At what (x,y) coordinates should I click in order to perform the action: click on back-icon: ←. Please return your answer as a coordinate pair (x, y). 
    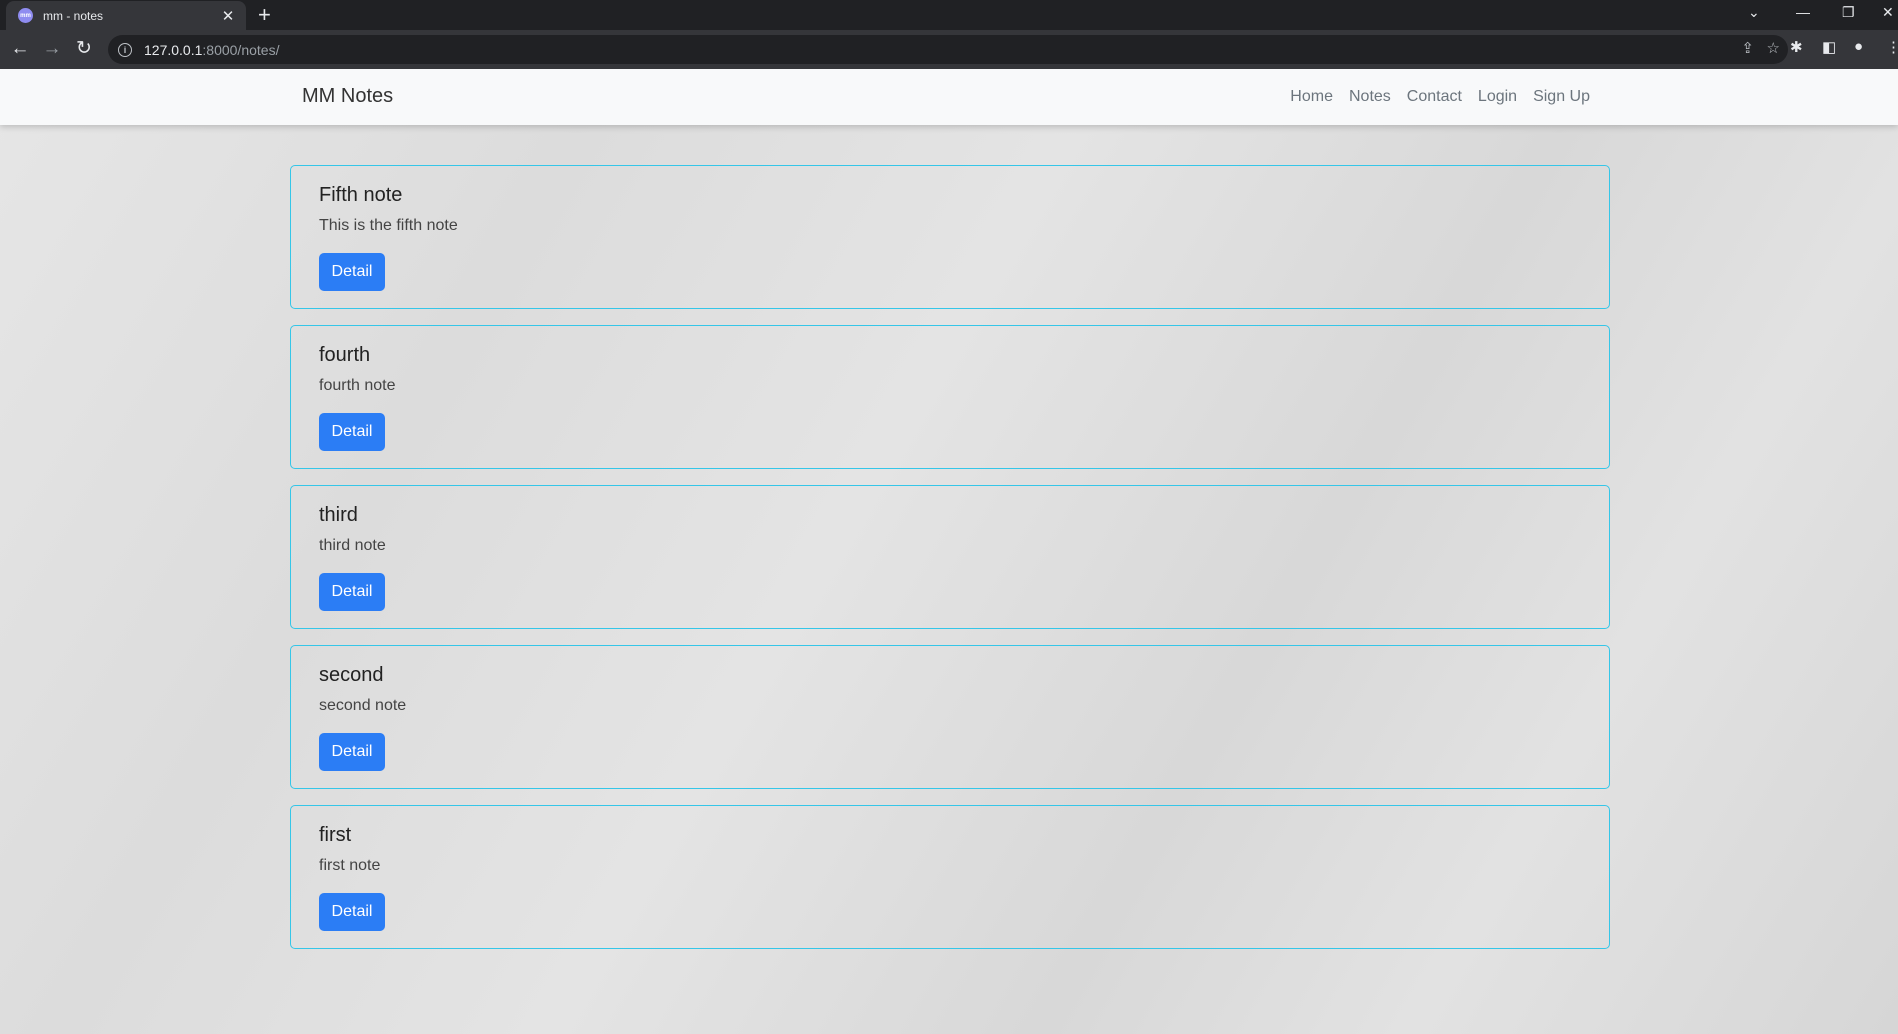
    Looking at the image, I should click on (20, 49).